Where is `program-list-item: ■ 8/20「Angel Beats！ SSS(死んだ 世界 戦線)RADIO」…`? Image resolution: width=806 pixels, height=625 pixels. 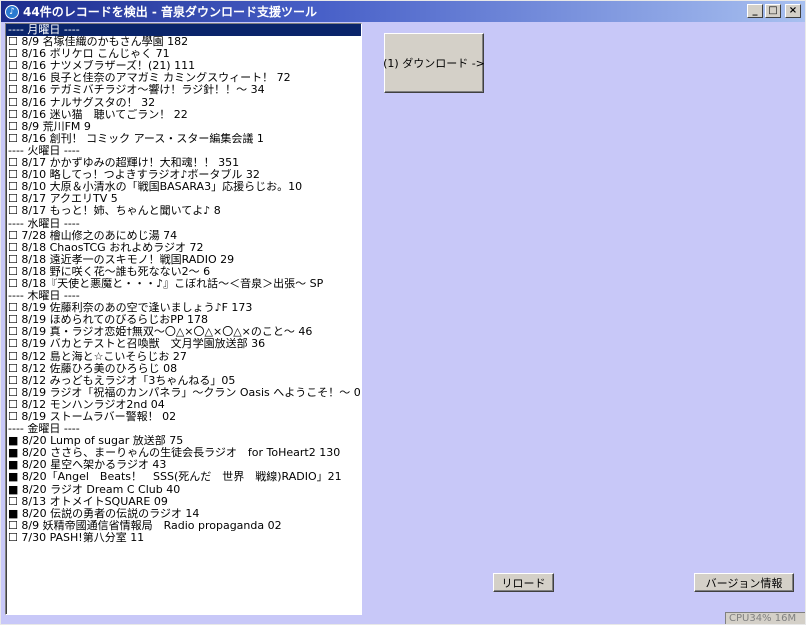
program-list-item: ■ 8/20「Angel Beats！ SSS(死んだ 世界 戦線)RADIO」… is located at coordinates (183, 477).